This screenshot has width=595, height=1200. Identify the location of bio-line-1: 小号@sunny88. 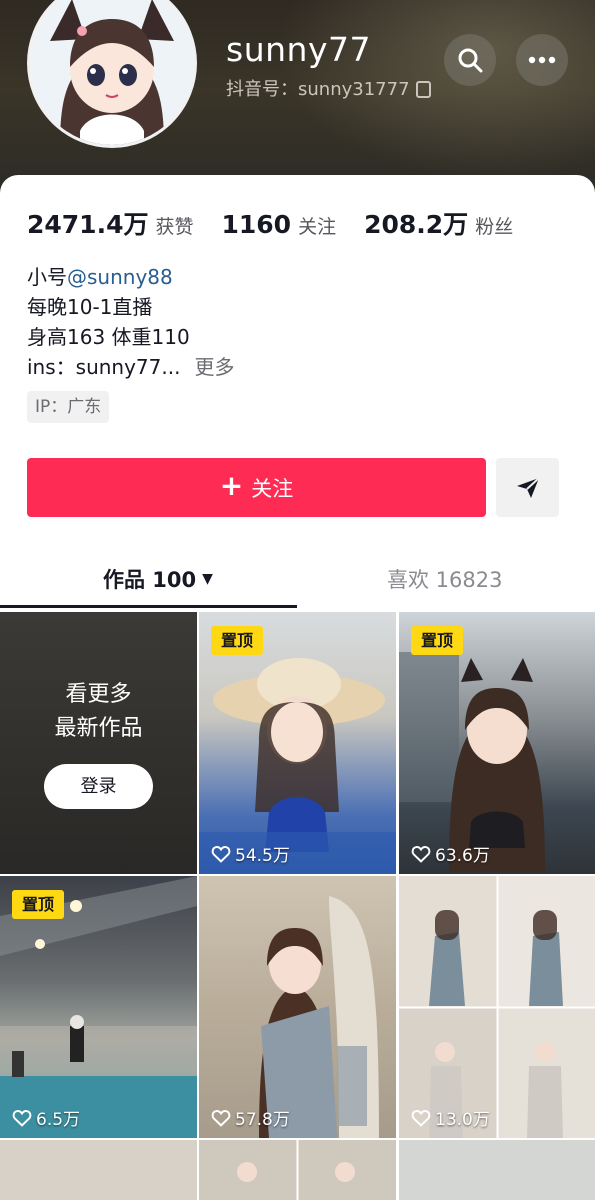
(130, 277).